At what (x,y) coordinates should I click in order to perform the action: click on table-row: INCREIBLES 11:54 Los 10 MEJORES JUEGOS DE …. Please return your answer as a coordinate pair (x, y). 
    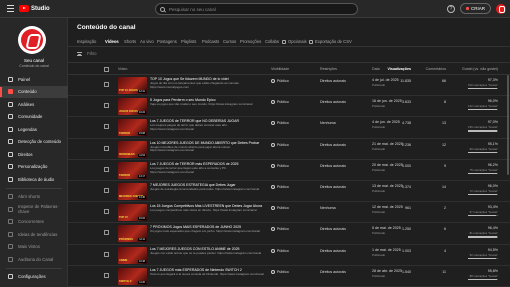
    Looking at the image, I should click on (289, 149).